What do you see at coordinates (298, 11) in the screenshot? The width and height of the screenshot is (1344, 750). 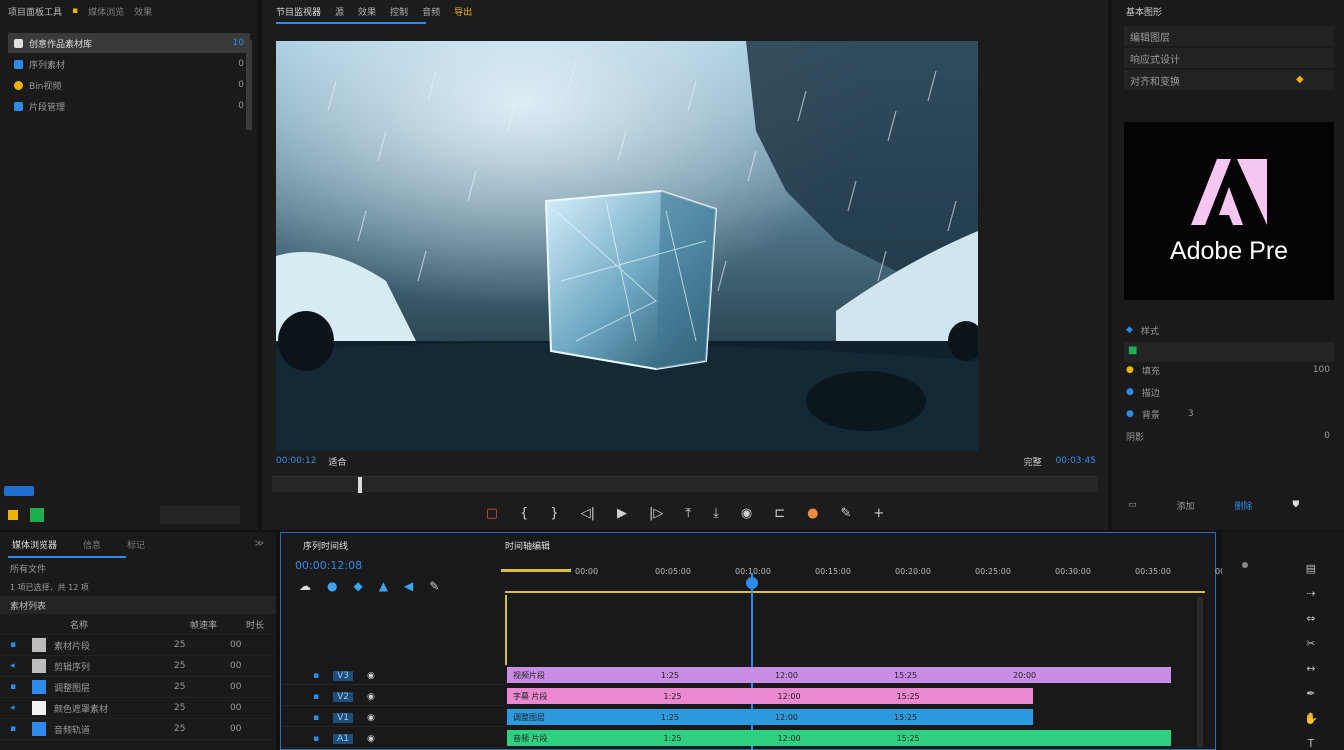 I see `tab-program: 节目监视器` at bounding box center [298, 11].